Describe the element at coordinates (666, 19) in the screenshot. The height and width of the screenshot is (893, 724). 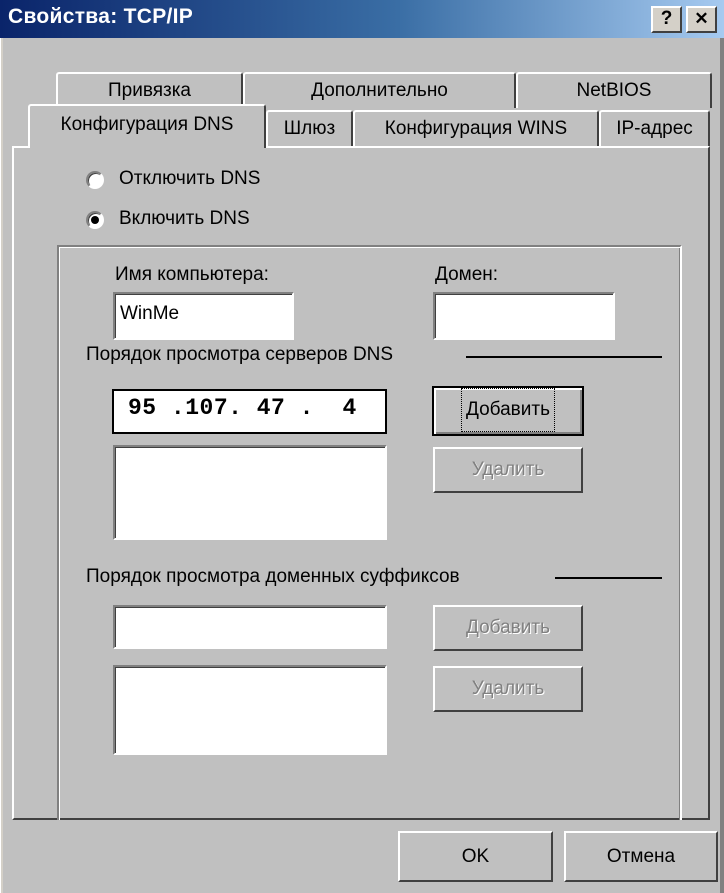
I see `help-button: ?` at that location.